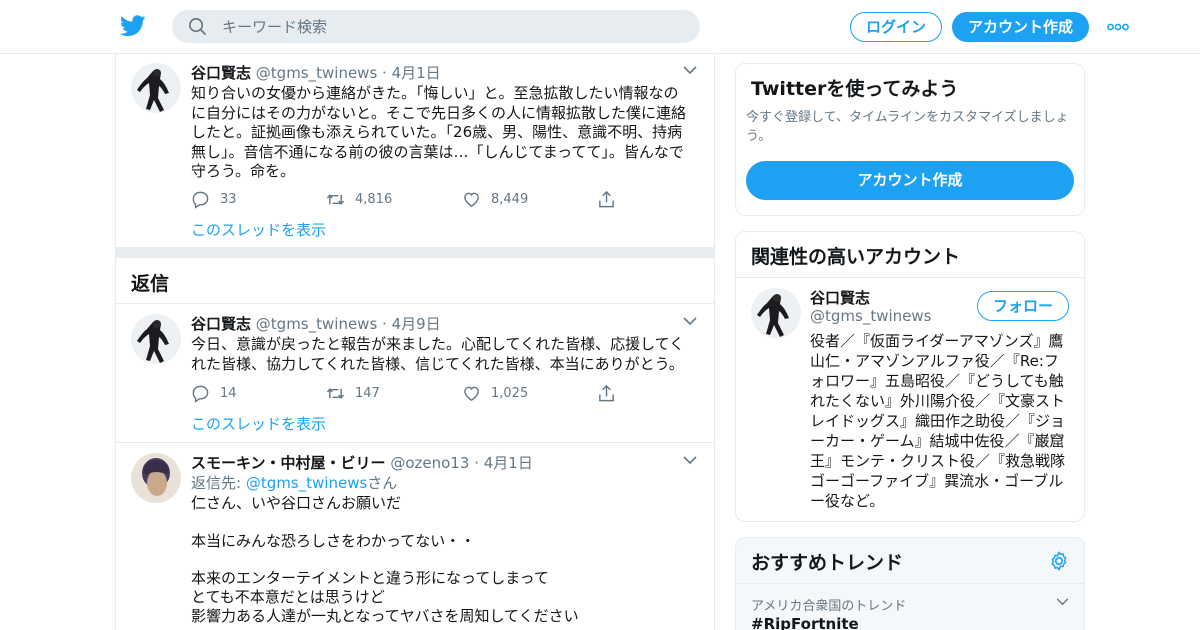 Image resolution: width=1200 pixels, height=630 pixels. What do you see at coordinates (829, 606) in the screenshot?
I see `trend-location: アメリカ合衆国のトレンド` at bounding box center [829, 606].